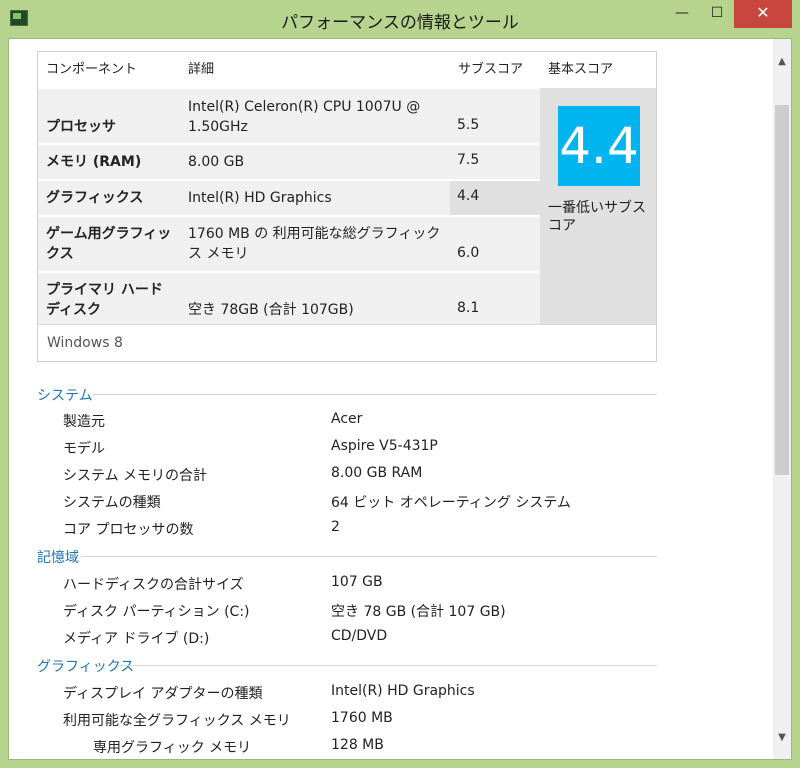  Describe the element at coordinates (112, 503) in the screenshot. I see `prop-label: システムの種類` at that location.